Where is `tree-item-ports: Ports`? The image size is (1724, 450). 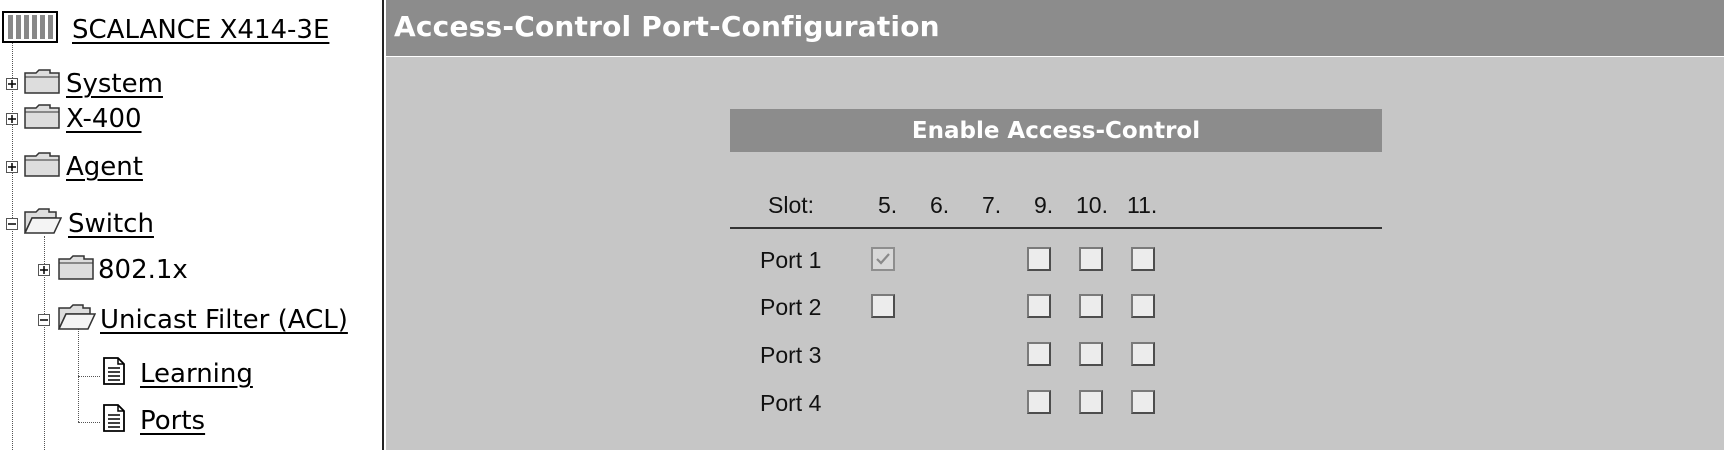 tree-item-ports: Ports is located at coordinates (153, 421).